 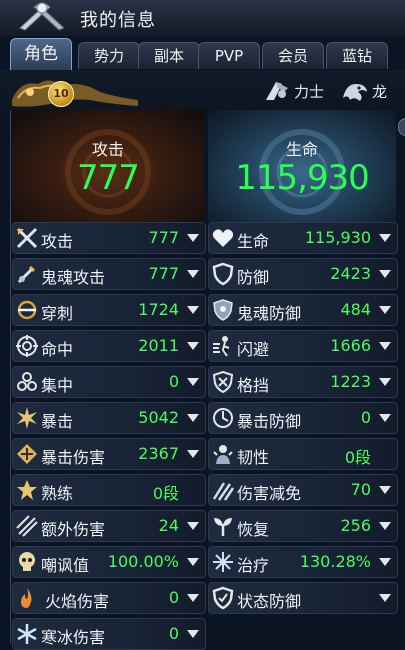 I want to click on dragon-ornament-icon, so click(x=75, y=93).